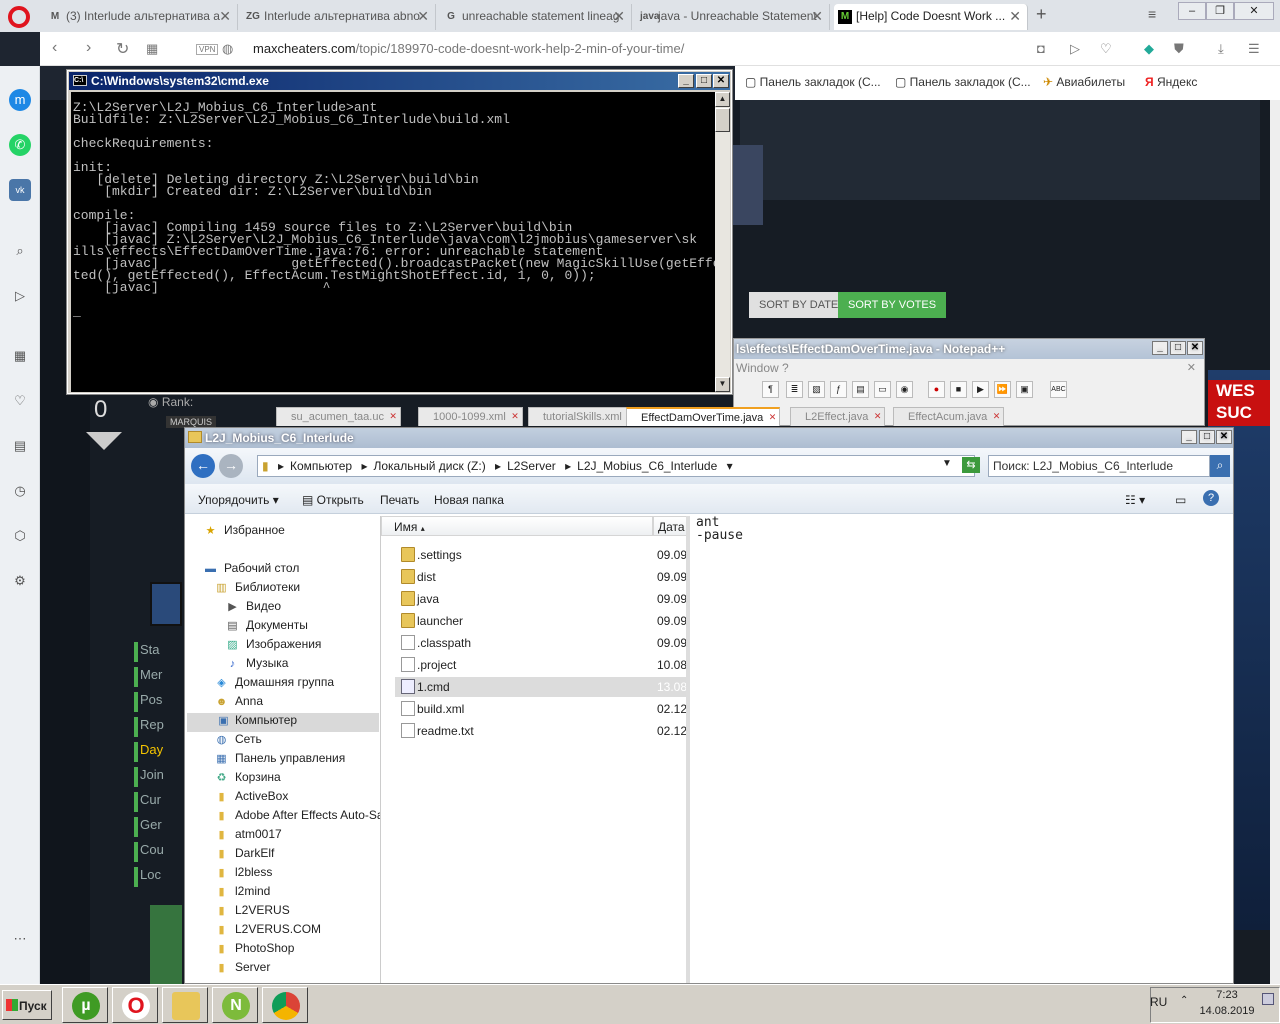 This screenshot has height=1024, width=1280. What do you see at coordinates (1171, 82) in the screenshot?
I see `bookmark-yandex: Я Яндекс` at bounding box center [1171, 82].